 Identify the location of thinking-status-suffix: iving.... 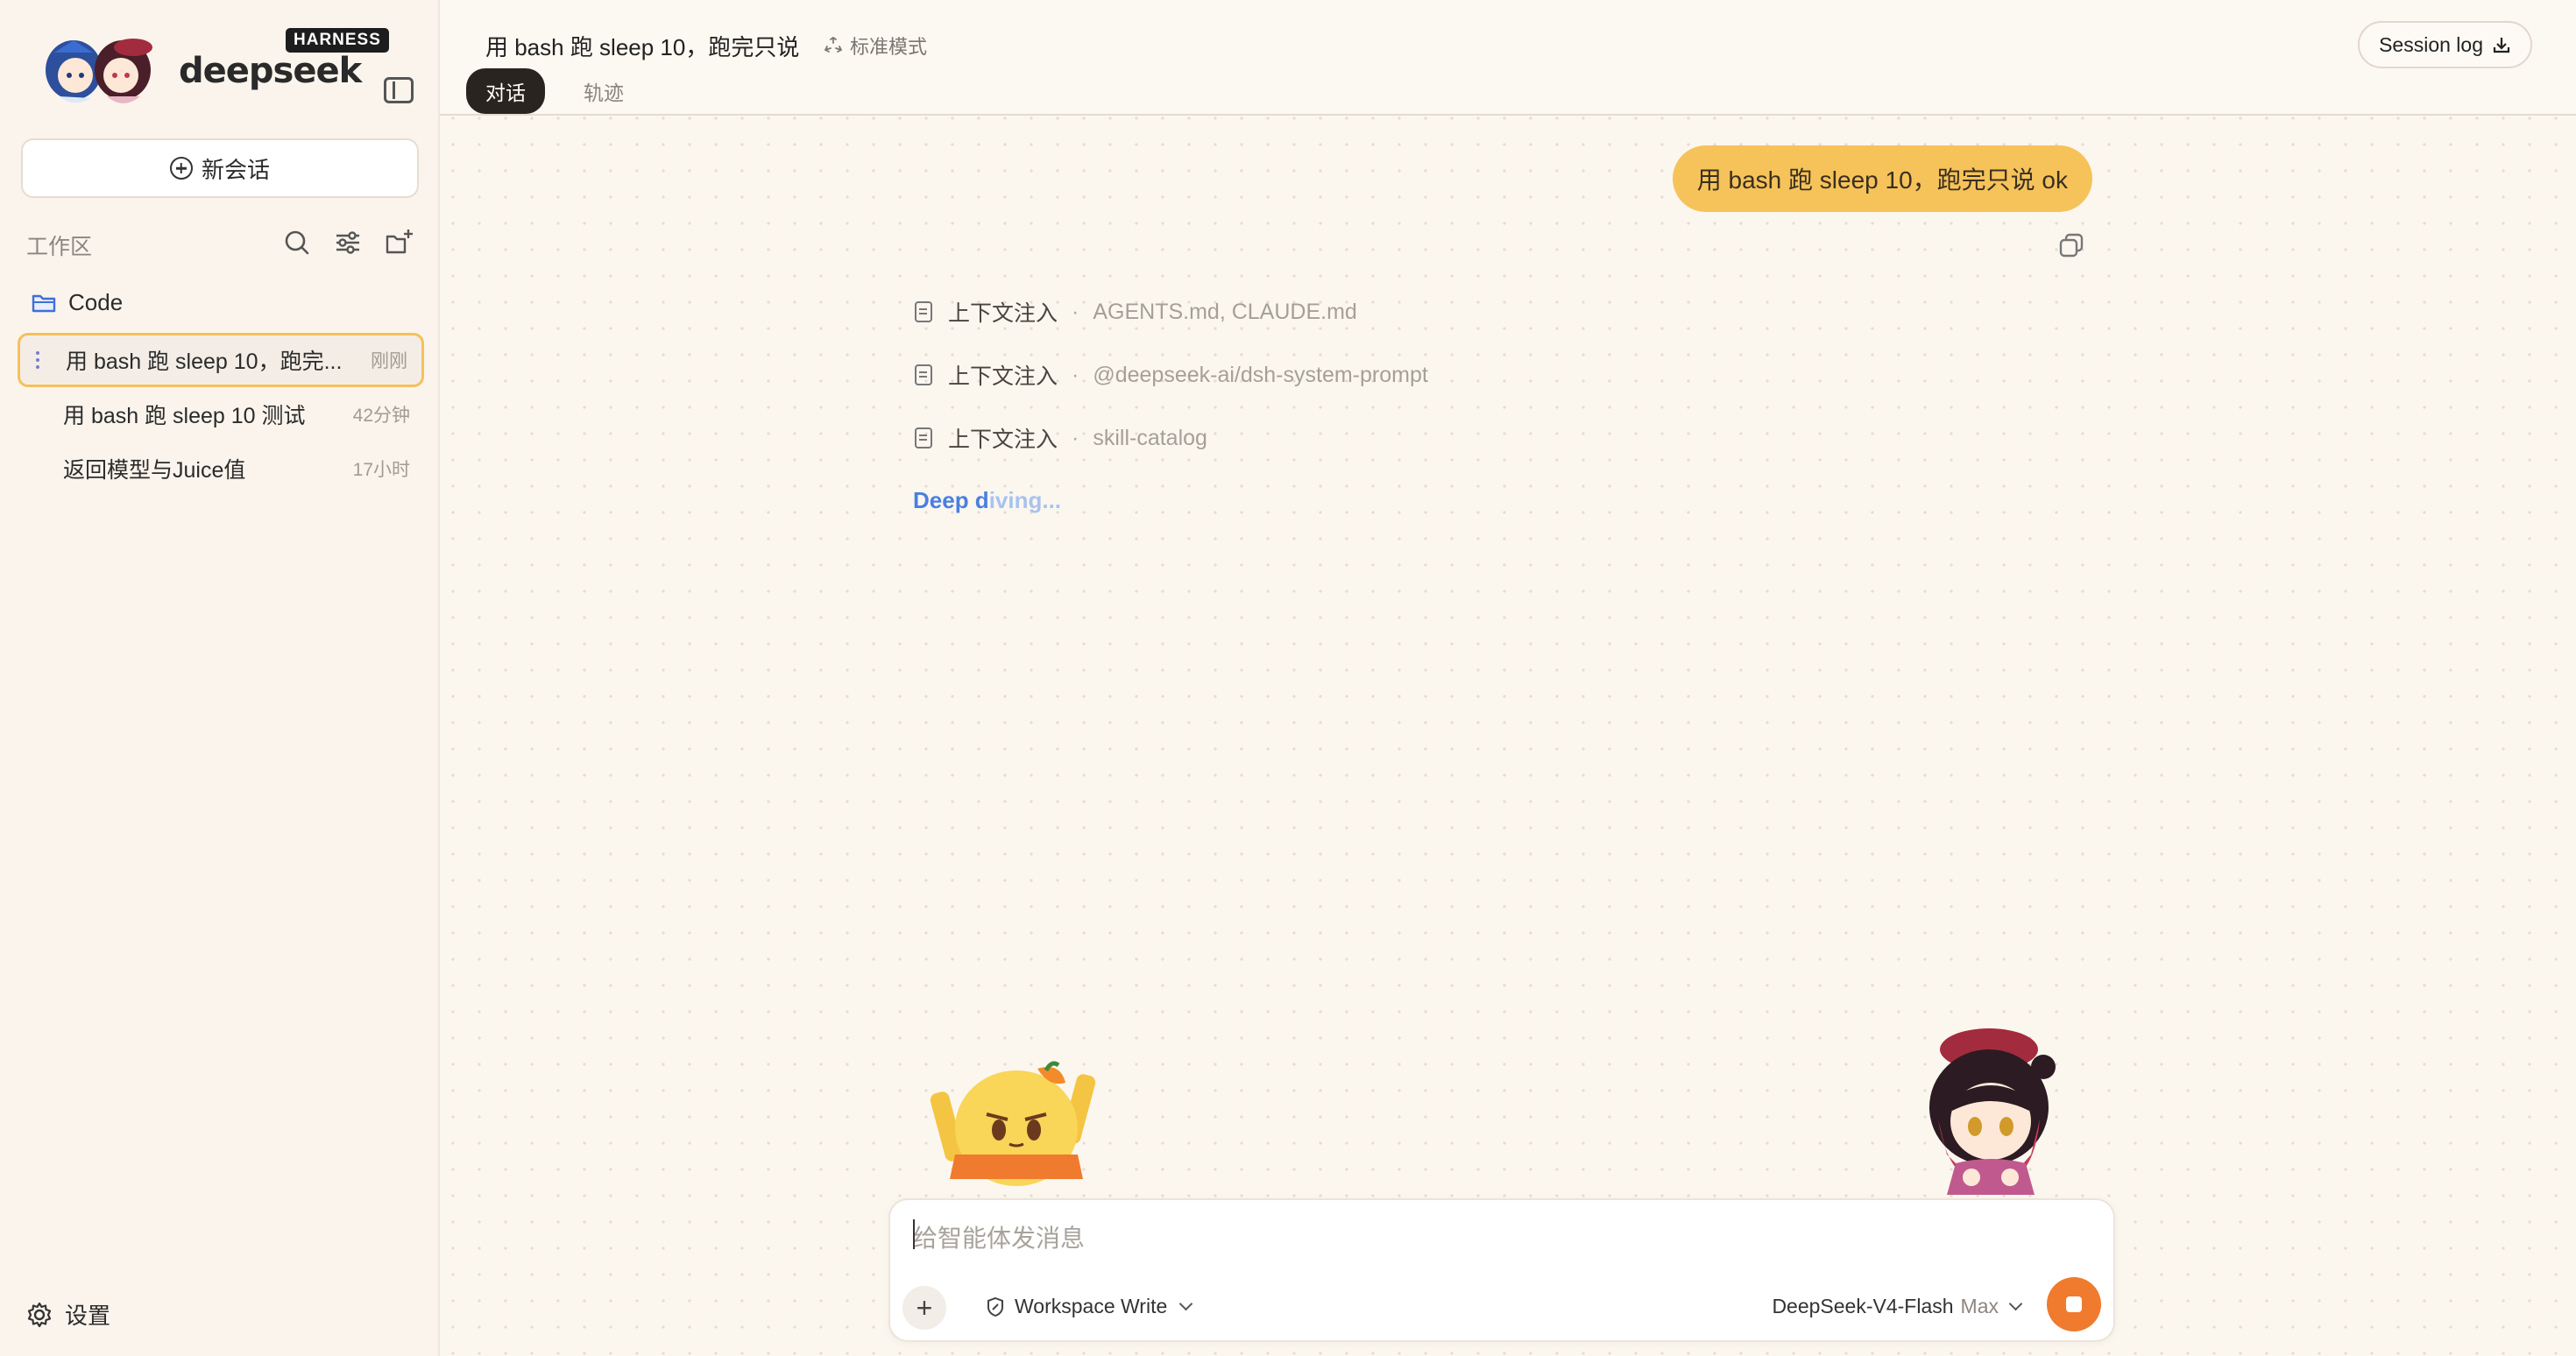
(1025, 500).